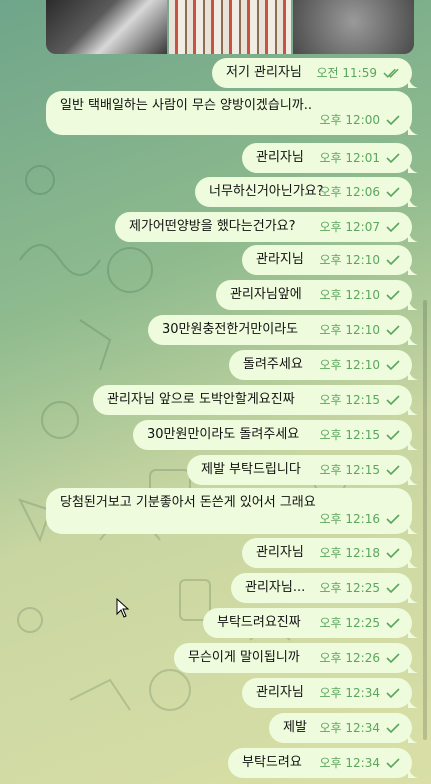 This screenshot has height=784, width=431. What do you see at coordinates (232, 511) in the screenshot?
I see `message-bubble: 당첨된거보고 기분좋아서 돈쓴게 있어서 그래요오후 12:16` at bounding box center [232, 511].